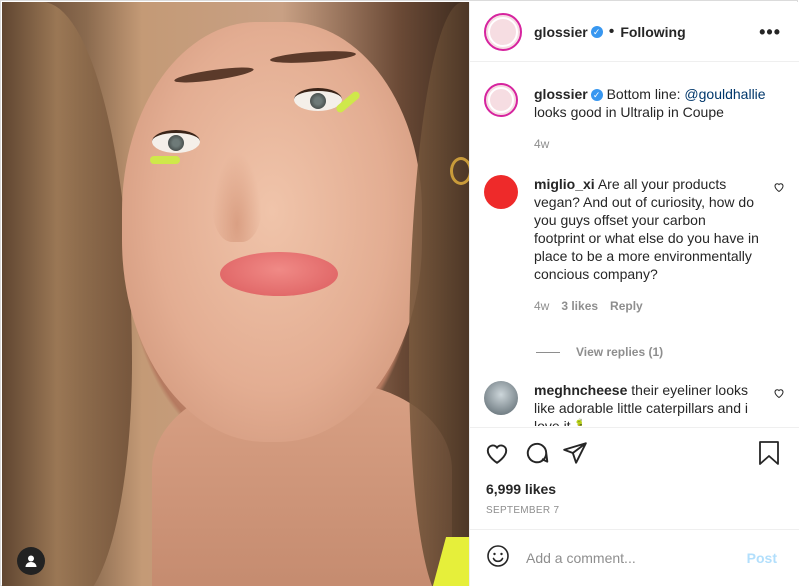  I want to click on photo-eye-right, so click(318, 99).